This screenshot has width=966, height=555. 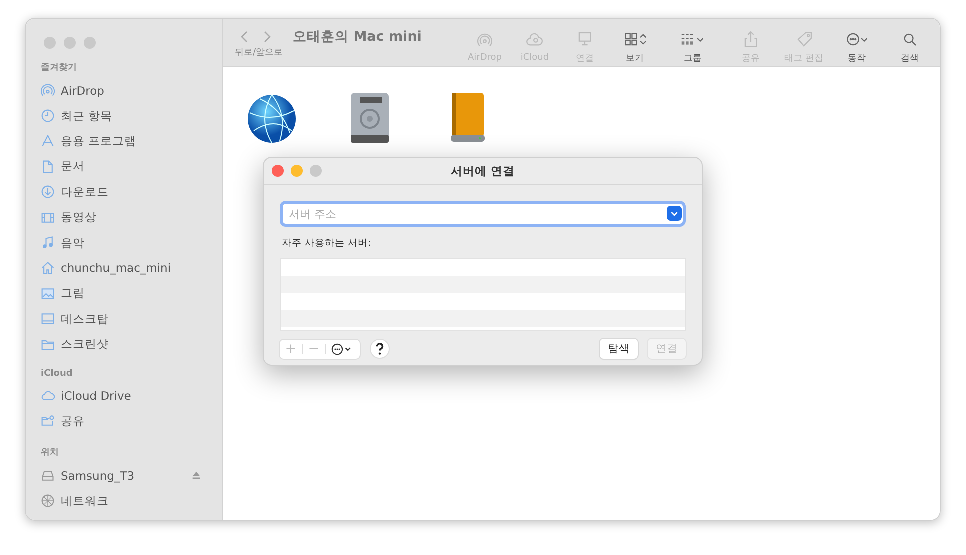 What do you see at coordinates (291, 349) in the screenshot?
I see `add-icon` at bounding box center [291, 349].